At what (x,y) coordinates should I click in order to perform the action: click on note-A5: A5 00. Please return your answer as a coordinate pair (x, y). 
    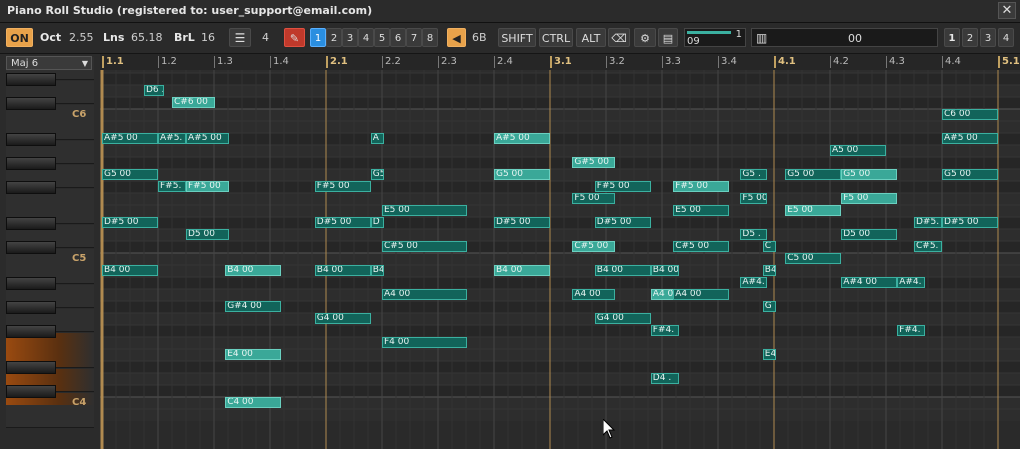
    Looking at the image, I should click on (858, 150).